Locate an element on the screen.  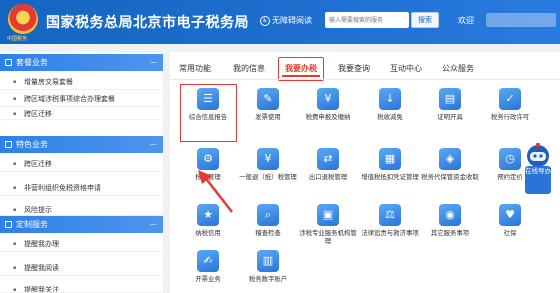
special-icon is located at coordinates (8, 144).